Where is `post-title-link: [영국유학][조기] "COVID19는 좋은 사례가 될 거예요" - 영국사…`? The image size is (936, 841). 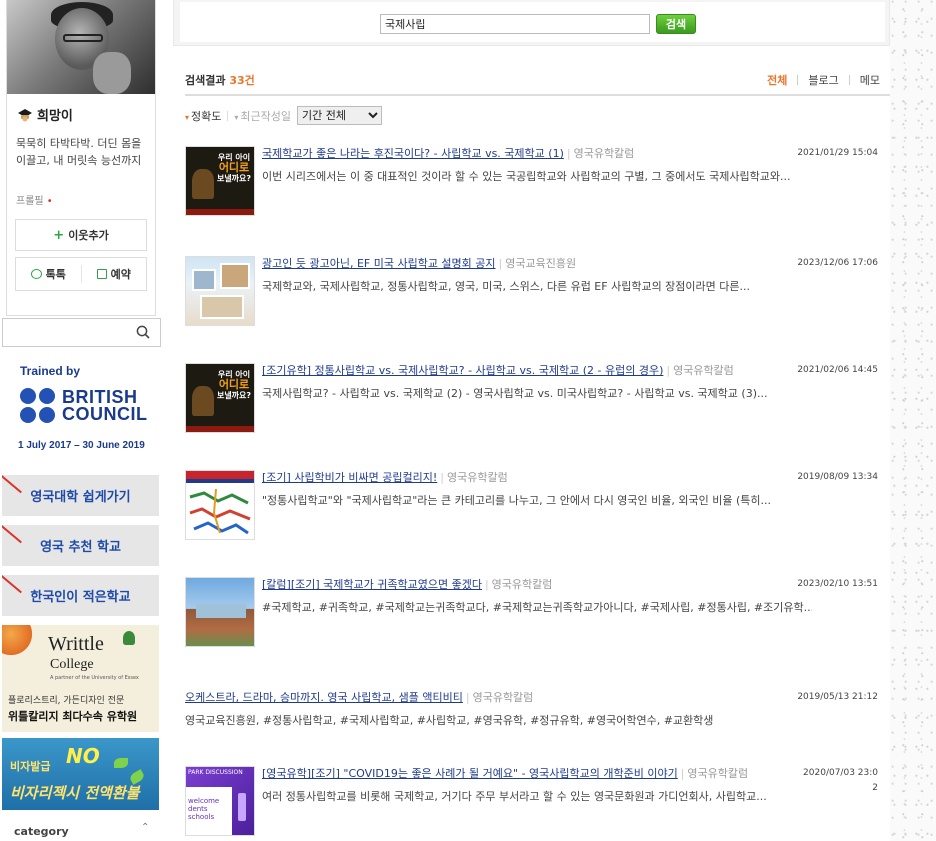
post-title-link: [영국유학][조기] "COVID19는 좋은 사례가 될 거예요" - 영국사… is located at coordinates (470, 773).